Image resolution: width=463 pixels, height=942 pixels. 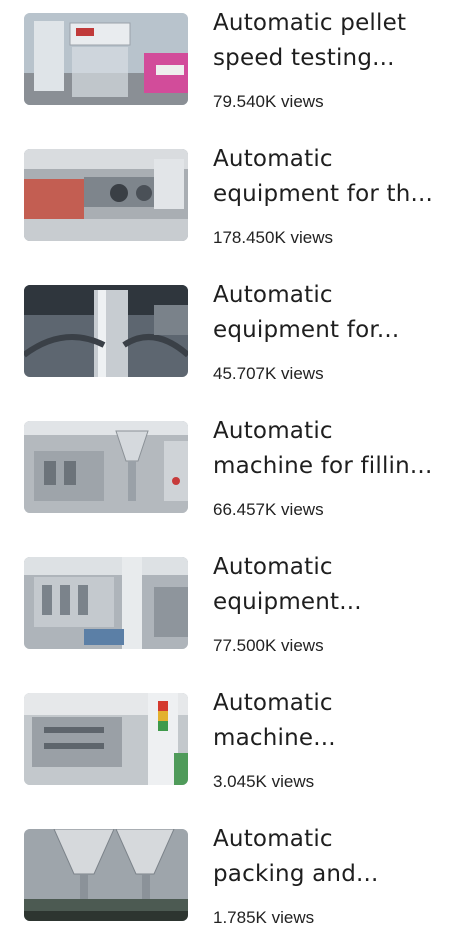 What do you see at coordinates (268, 645) in the screenshot?
I see `view-count: 77.500K views` at bounding box center [268, 645].